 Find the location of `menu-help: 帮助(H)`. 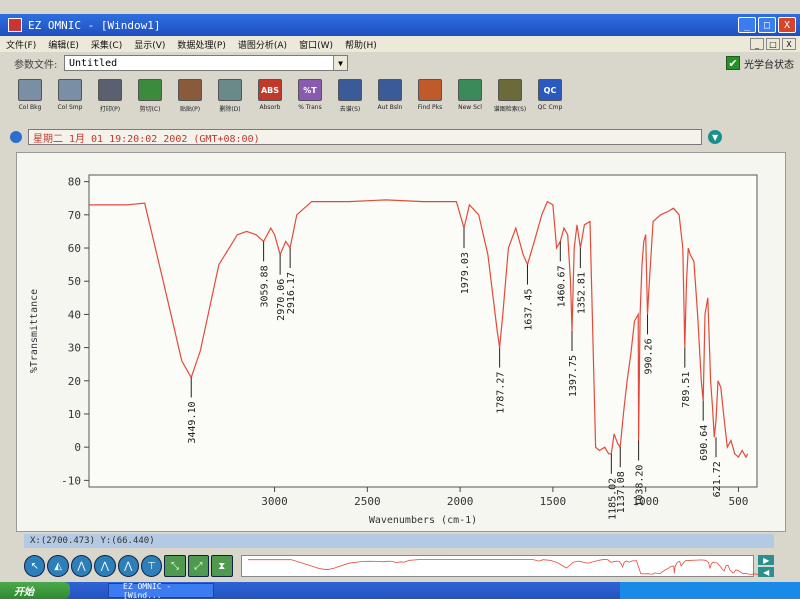

menu-help: 帮助(H) is located at coordinates (361, 44).